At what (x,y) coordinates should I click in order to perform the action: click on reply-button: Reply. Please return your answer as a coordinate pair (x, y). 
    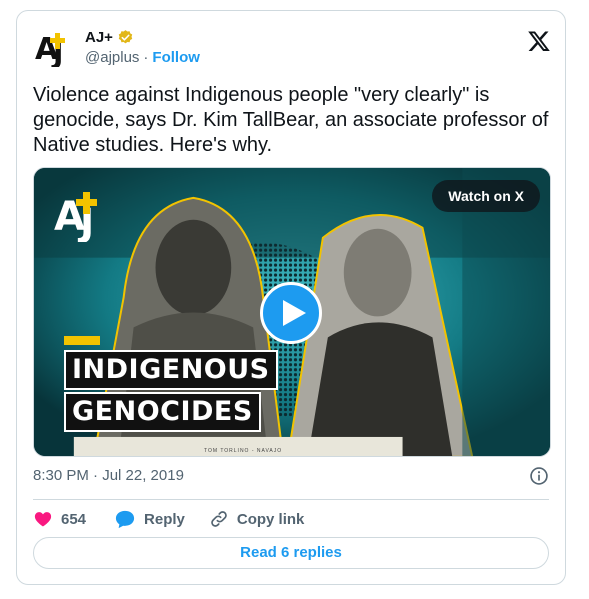
    Looking at the image, I should click on (149, 519).